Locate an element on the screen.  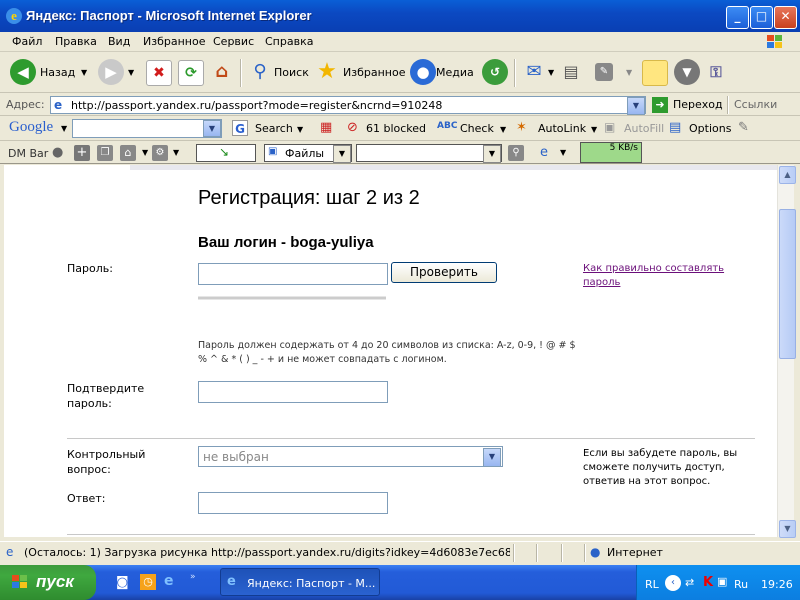
google-menu-dropdown-icon: ▼ is located at coordinates (64, 128).